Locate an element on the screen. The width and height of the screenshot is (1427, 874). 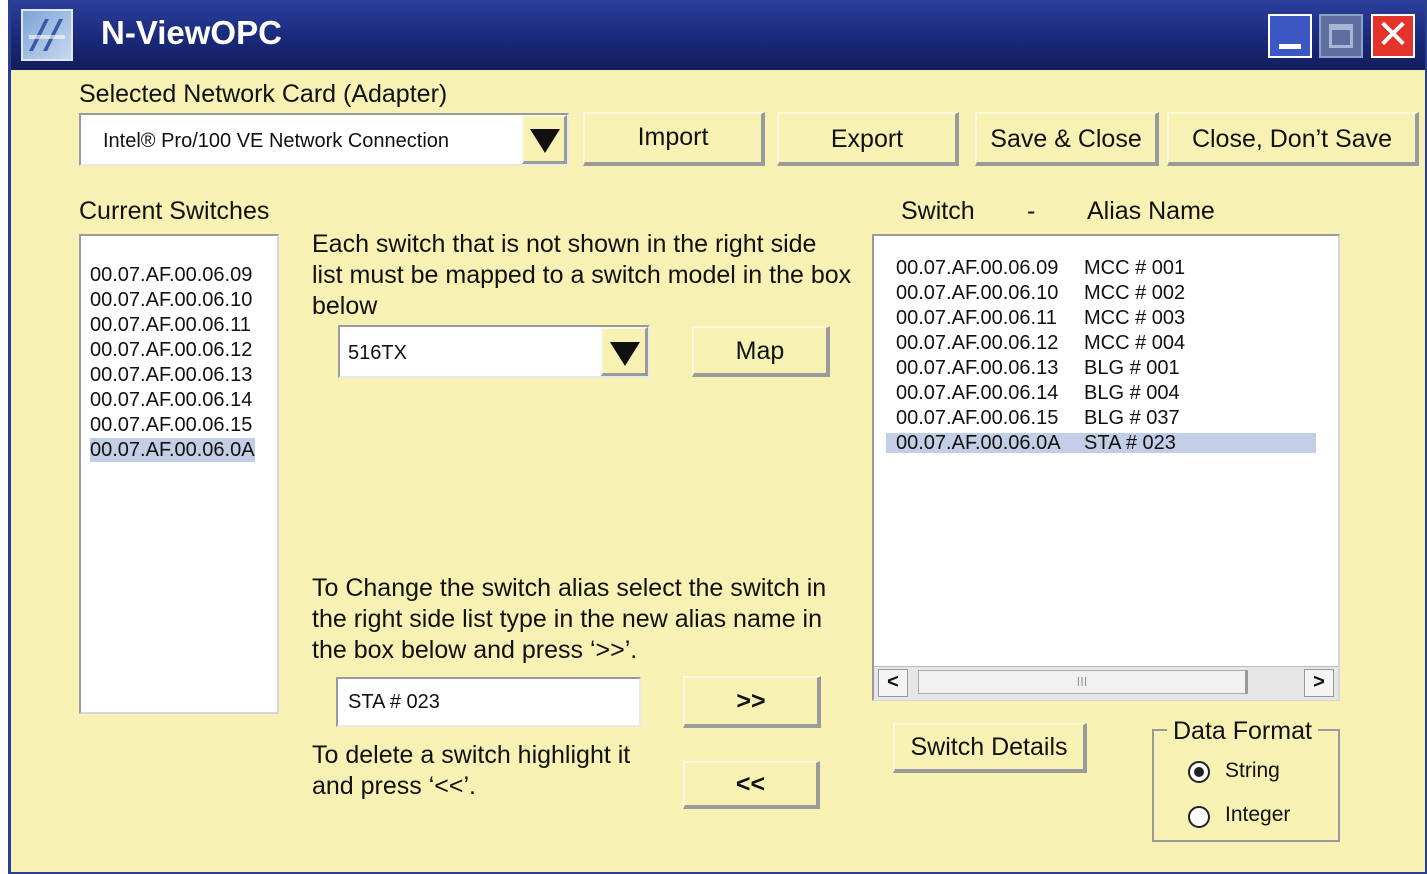
table-row: 00.07.AF.00.06.14 BLG # 004 is located at coordinates (1101, 393).